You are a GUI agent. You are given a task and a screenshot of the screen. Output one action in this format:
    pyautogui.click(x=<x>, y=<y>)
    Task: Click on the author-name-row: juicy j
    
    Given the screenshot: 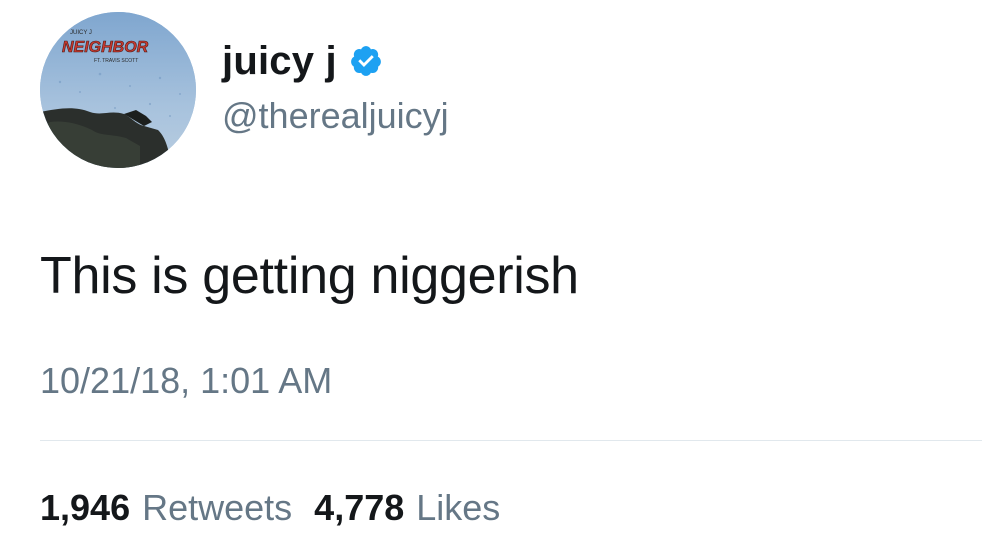 What is the action you would take?
    pyautogui.click(x=302, y=61)
    